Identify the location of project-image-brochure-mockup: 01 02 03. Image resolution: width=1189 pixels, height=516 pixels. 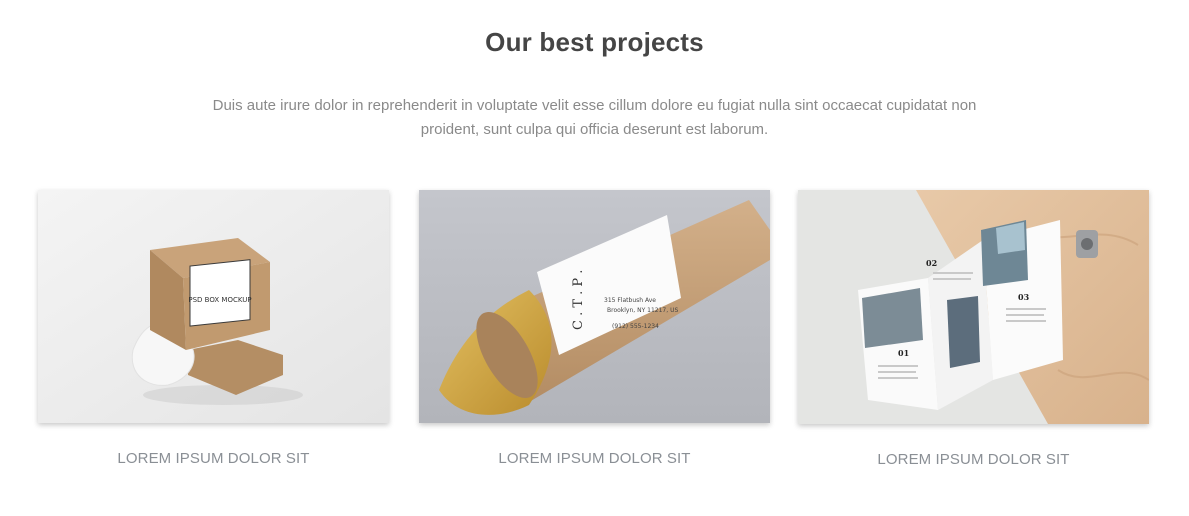
(973, 307).